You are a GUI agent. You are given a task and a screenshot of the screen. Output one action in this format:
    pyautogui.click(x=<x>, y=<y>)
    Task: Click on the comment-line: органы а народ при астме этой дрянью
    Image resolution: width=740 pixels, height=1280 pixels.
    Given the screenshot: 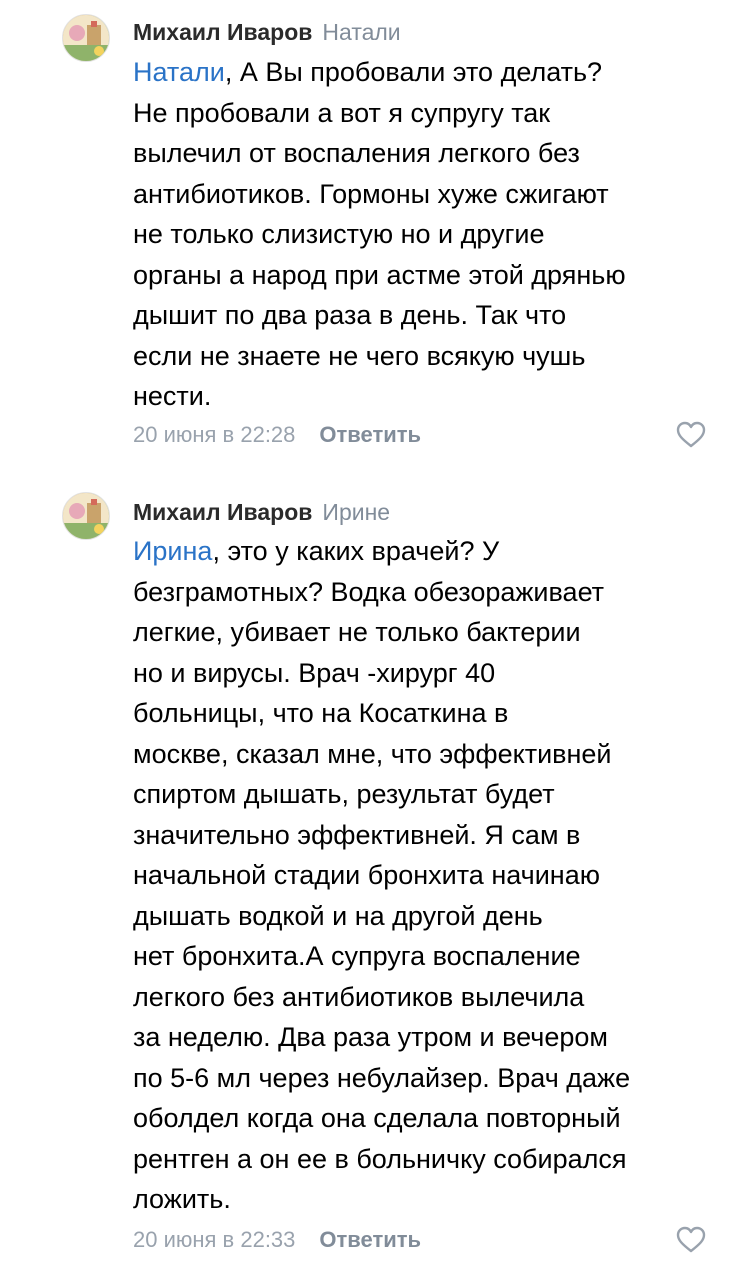 What is the action you would take?
    pyautogui.click(x=379, y=274)
    